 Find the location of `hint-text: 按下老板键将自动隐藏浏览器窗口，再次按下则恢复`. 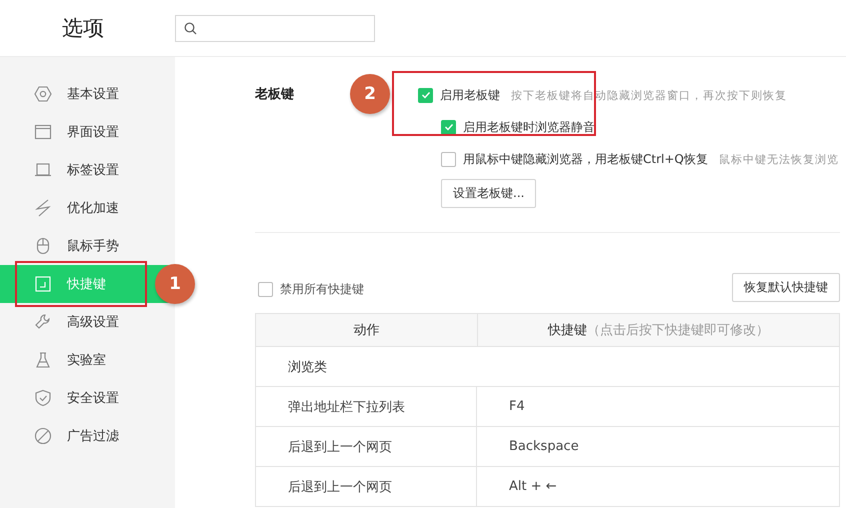

hint-text: 按下老板键将自动隐藏浏览器窗口，再次按下则恢复 is located at coordinates (649, 95).